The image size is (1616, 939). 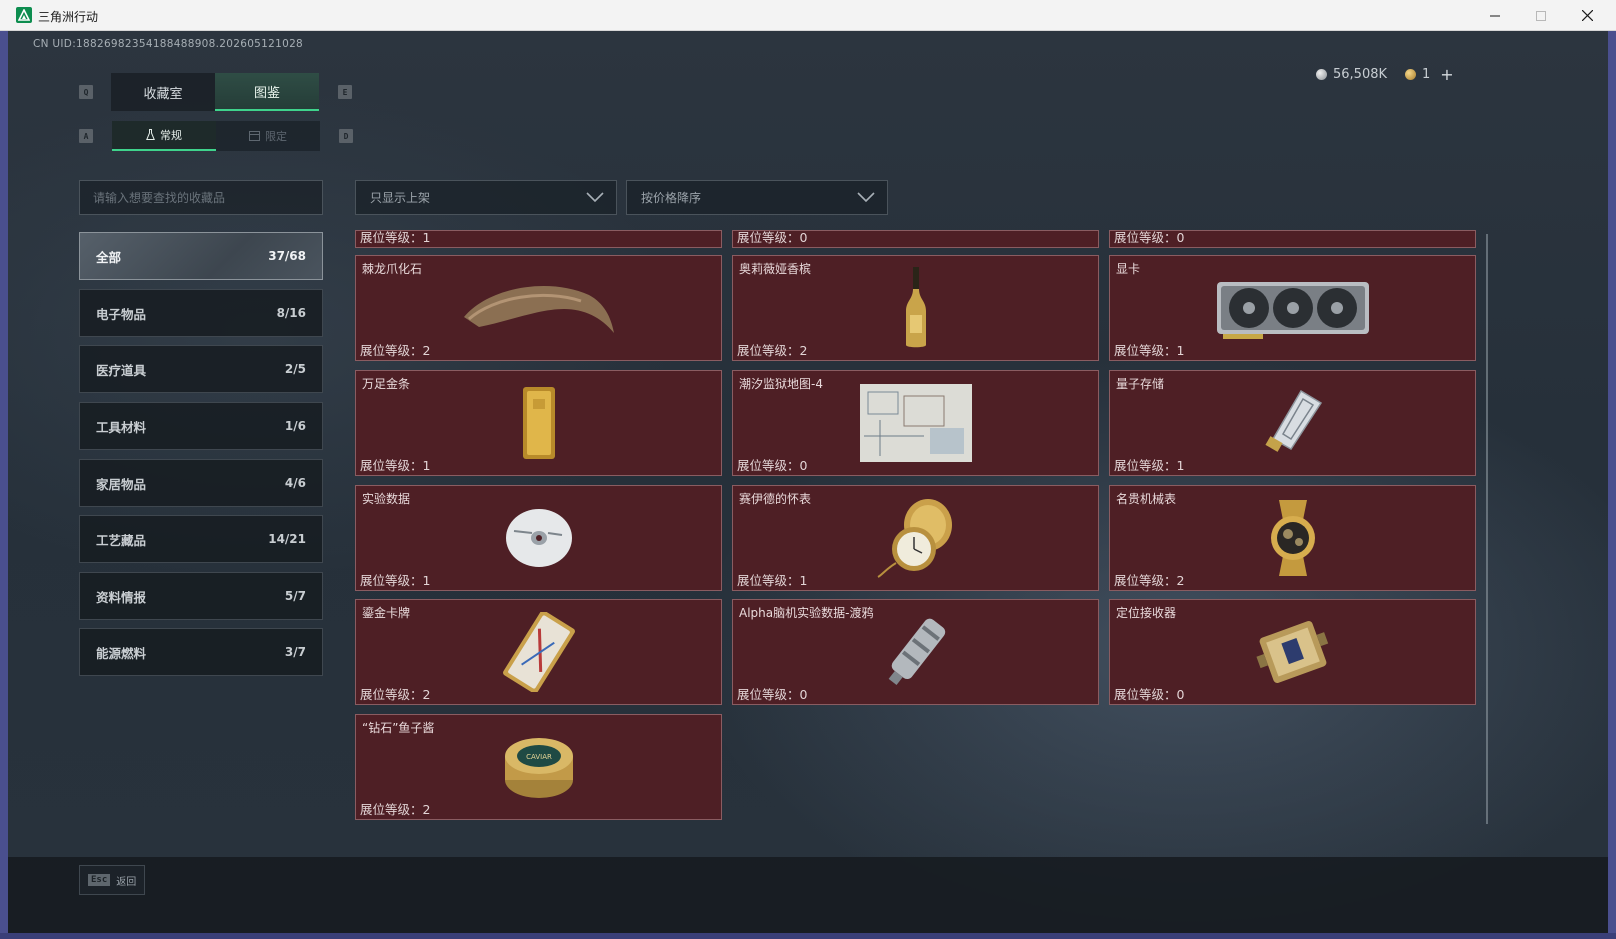 I want to click on category-intel: 资料情报 5/7, so click(x=201, y=596).